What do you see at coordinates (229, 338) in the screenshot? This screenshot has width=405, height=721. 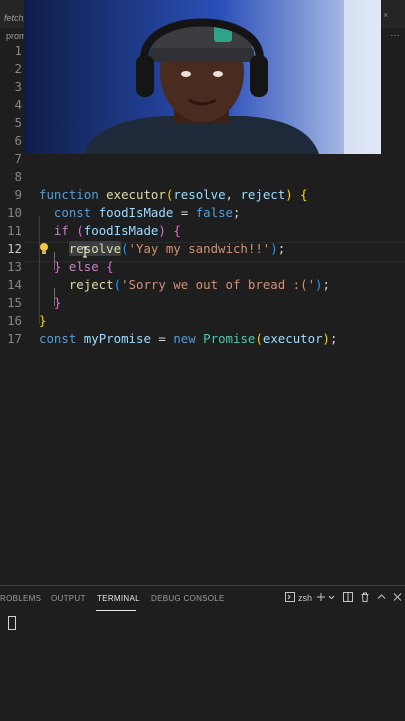 I see `code-token: Promise` at bounding box center [229, 338].